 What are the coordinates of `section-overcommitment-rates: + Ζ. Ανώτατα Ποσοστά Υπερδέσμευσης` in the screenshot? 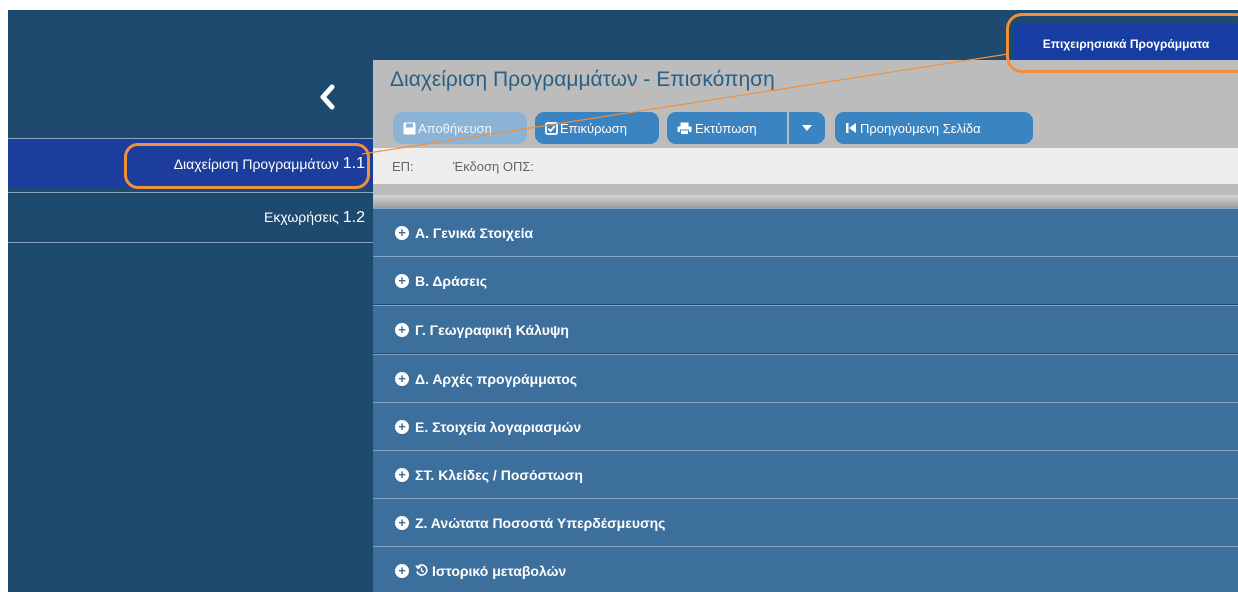 It's located at (805, 522).